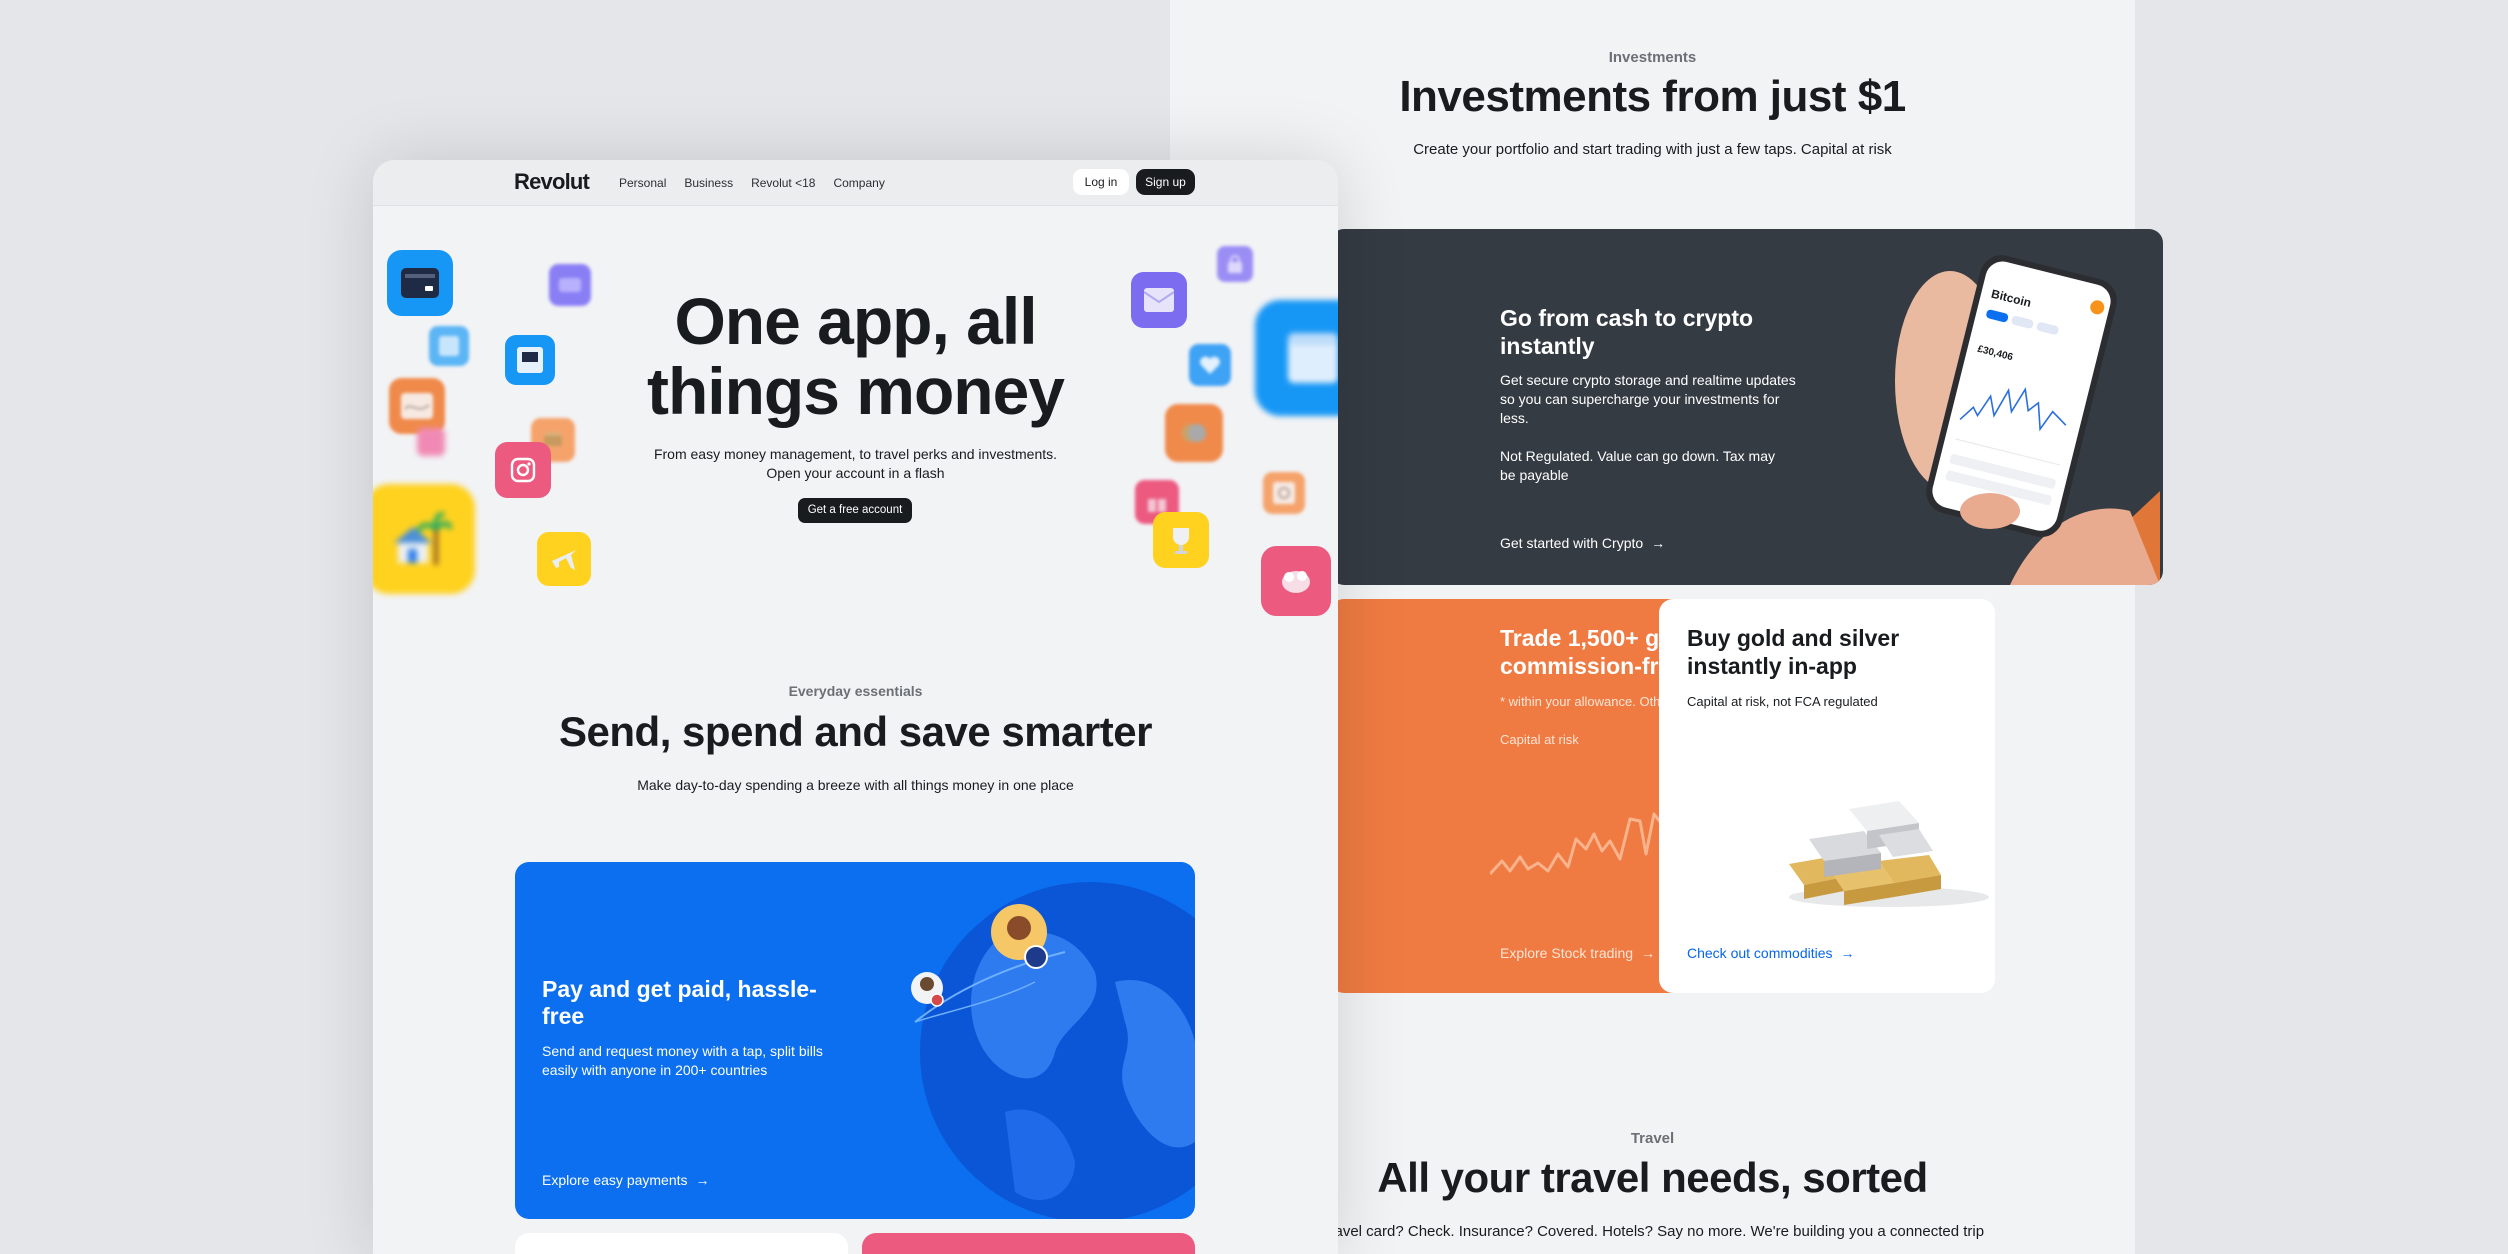 This screenshot has width=2508, height=1254. Describe the element at coordinates (1995, 418) in the screenshot. I see `phone-in-hand-image: Bitcoin £30,406` at that location.